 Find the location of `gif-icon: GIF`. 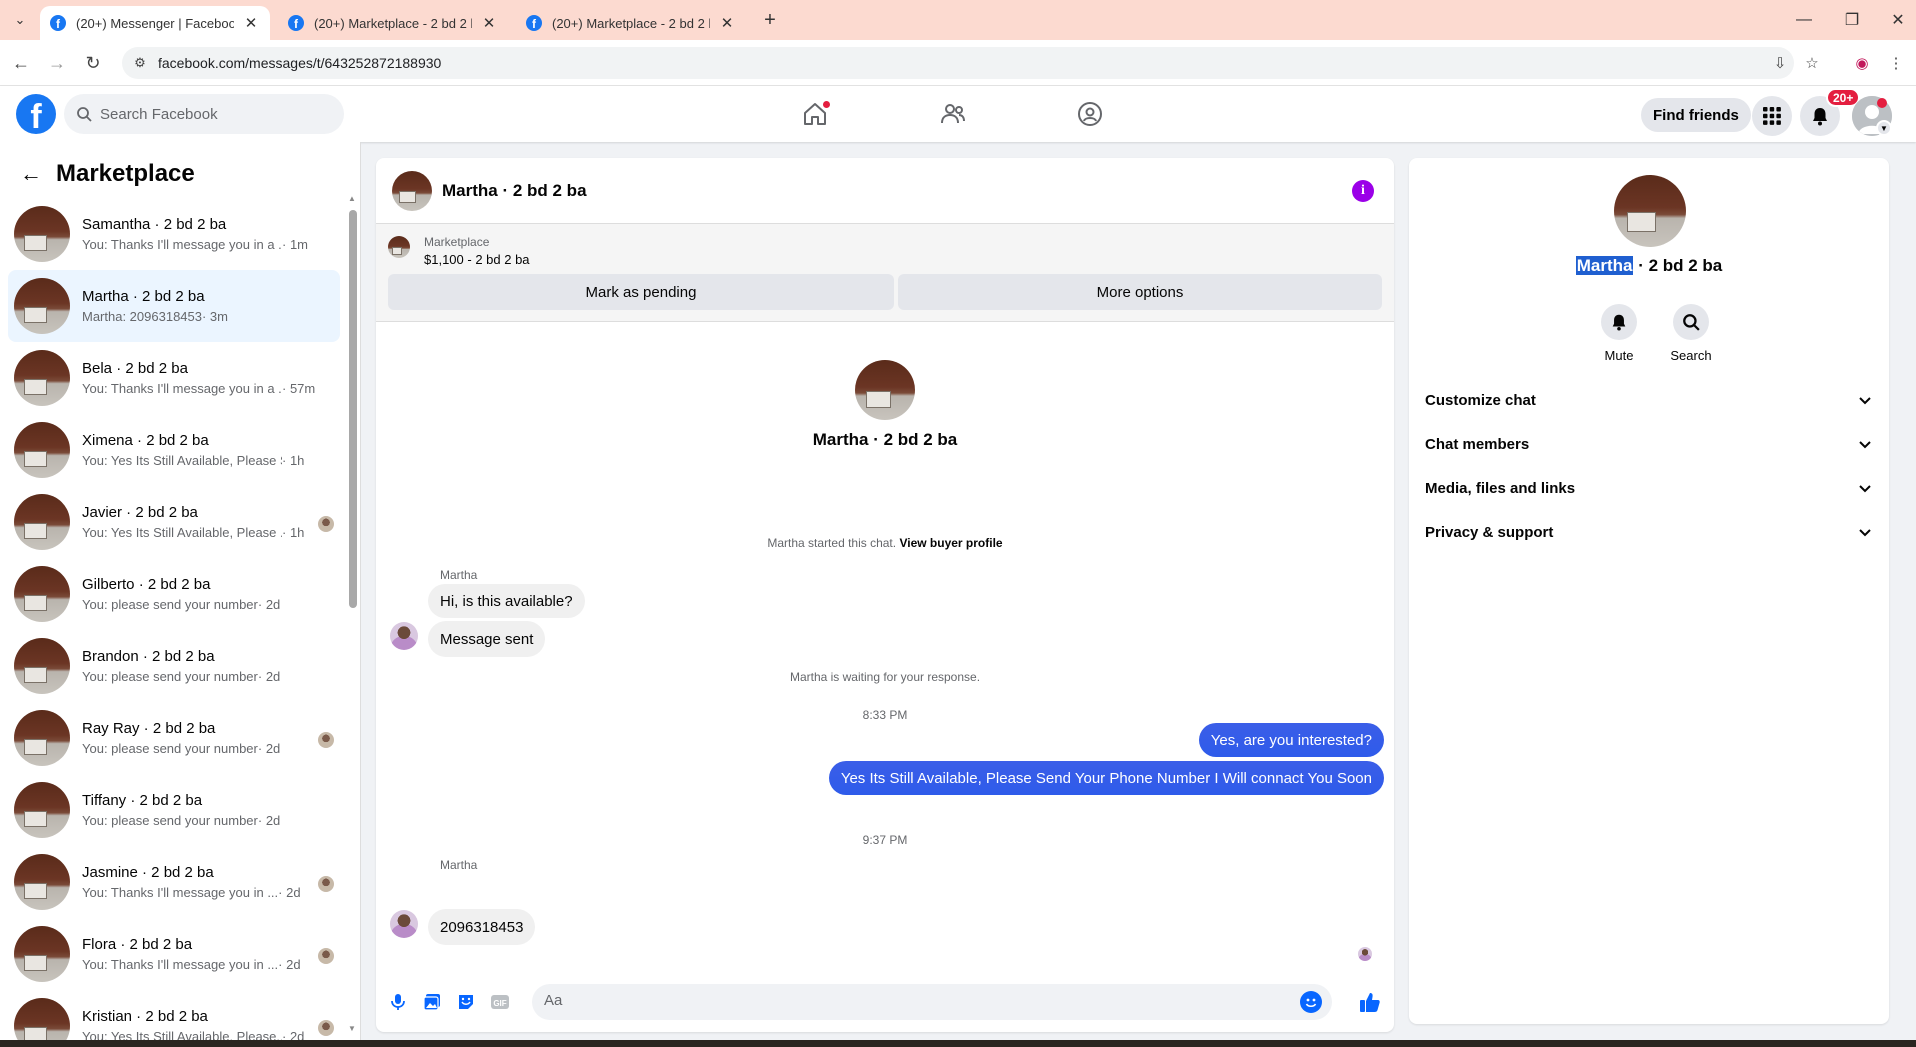

gif-icon: GIF is located at coordinates (500, 1002).